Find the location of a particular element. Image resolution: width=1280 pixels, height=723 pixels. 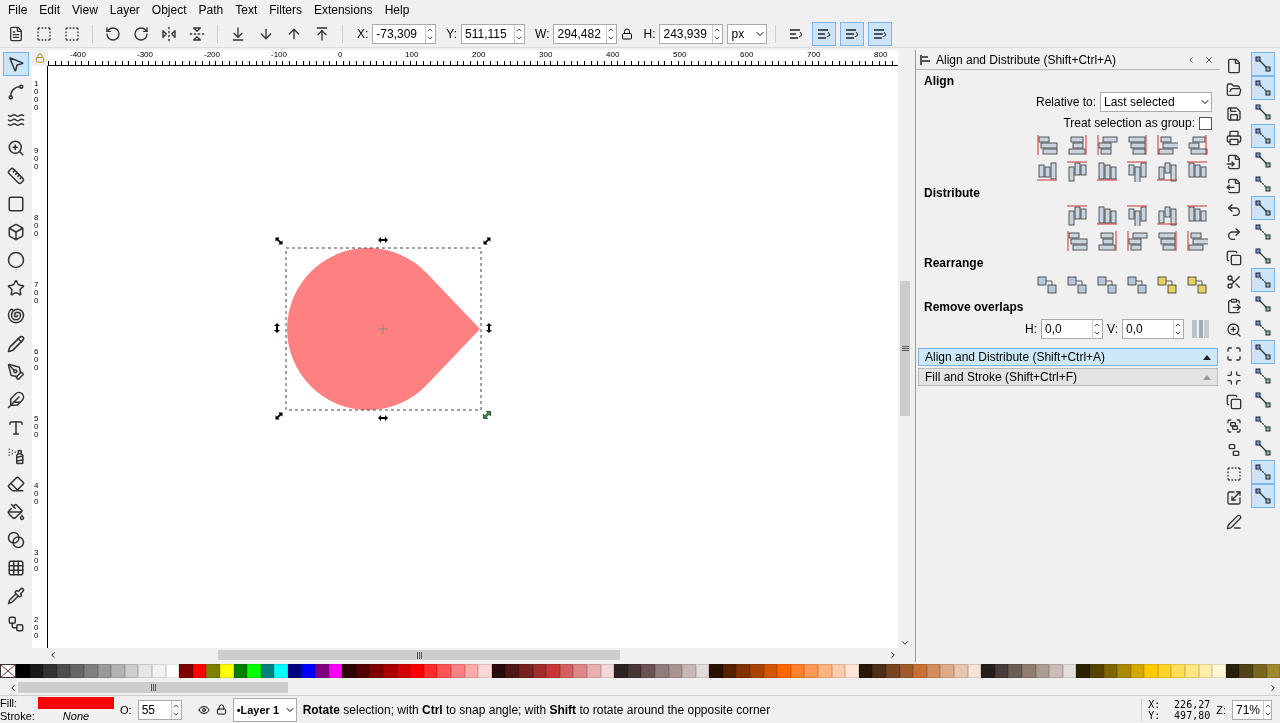

menu-item: File is located at coordinates (18, 10).